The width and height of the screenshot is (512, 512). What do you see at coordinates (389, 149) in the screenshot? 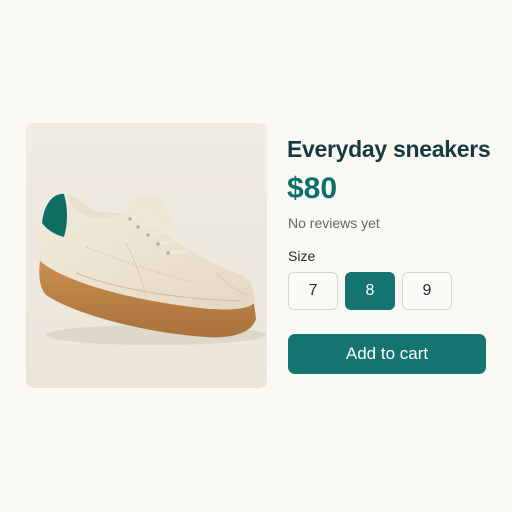
I see `product-title: Everyday sneakers` at bounding box center [389, 149].